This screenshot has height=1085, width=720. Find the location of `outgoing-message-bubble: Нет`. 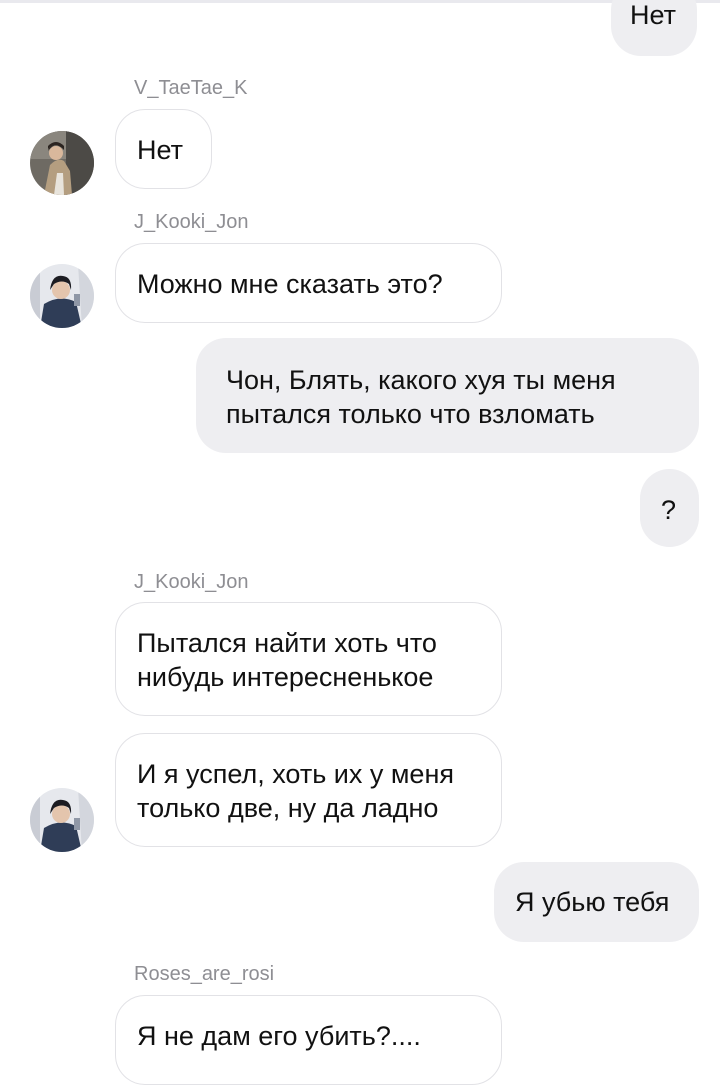

outgoing-message-bubble: Нет is located at coordinates (654, 28).